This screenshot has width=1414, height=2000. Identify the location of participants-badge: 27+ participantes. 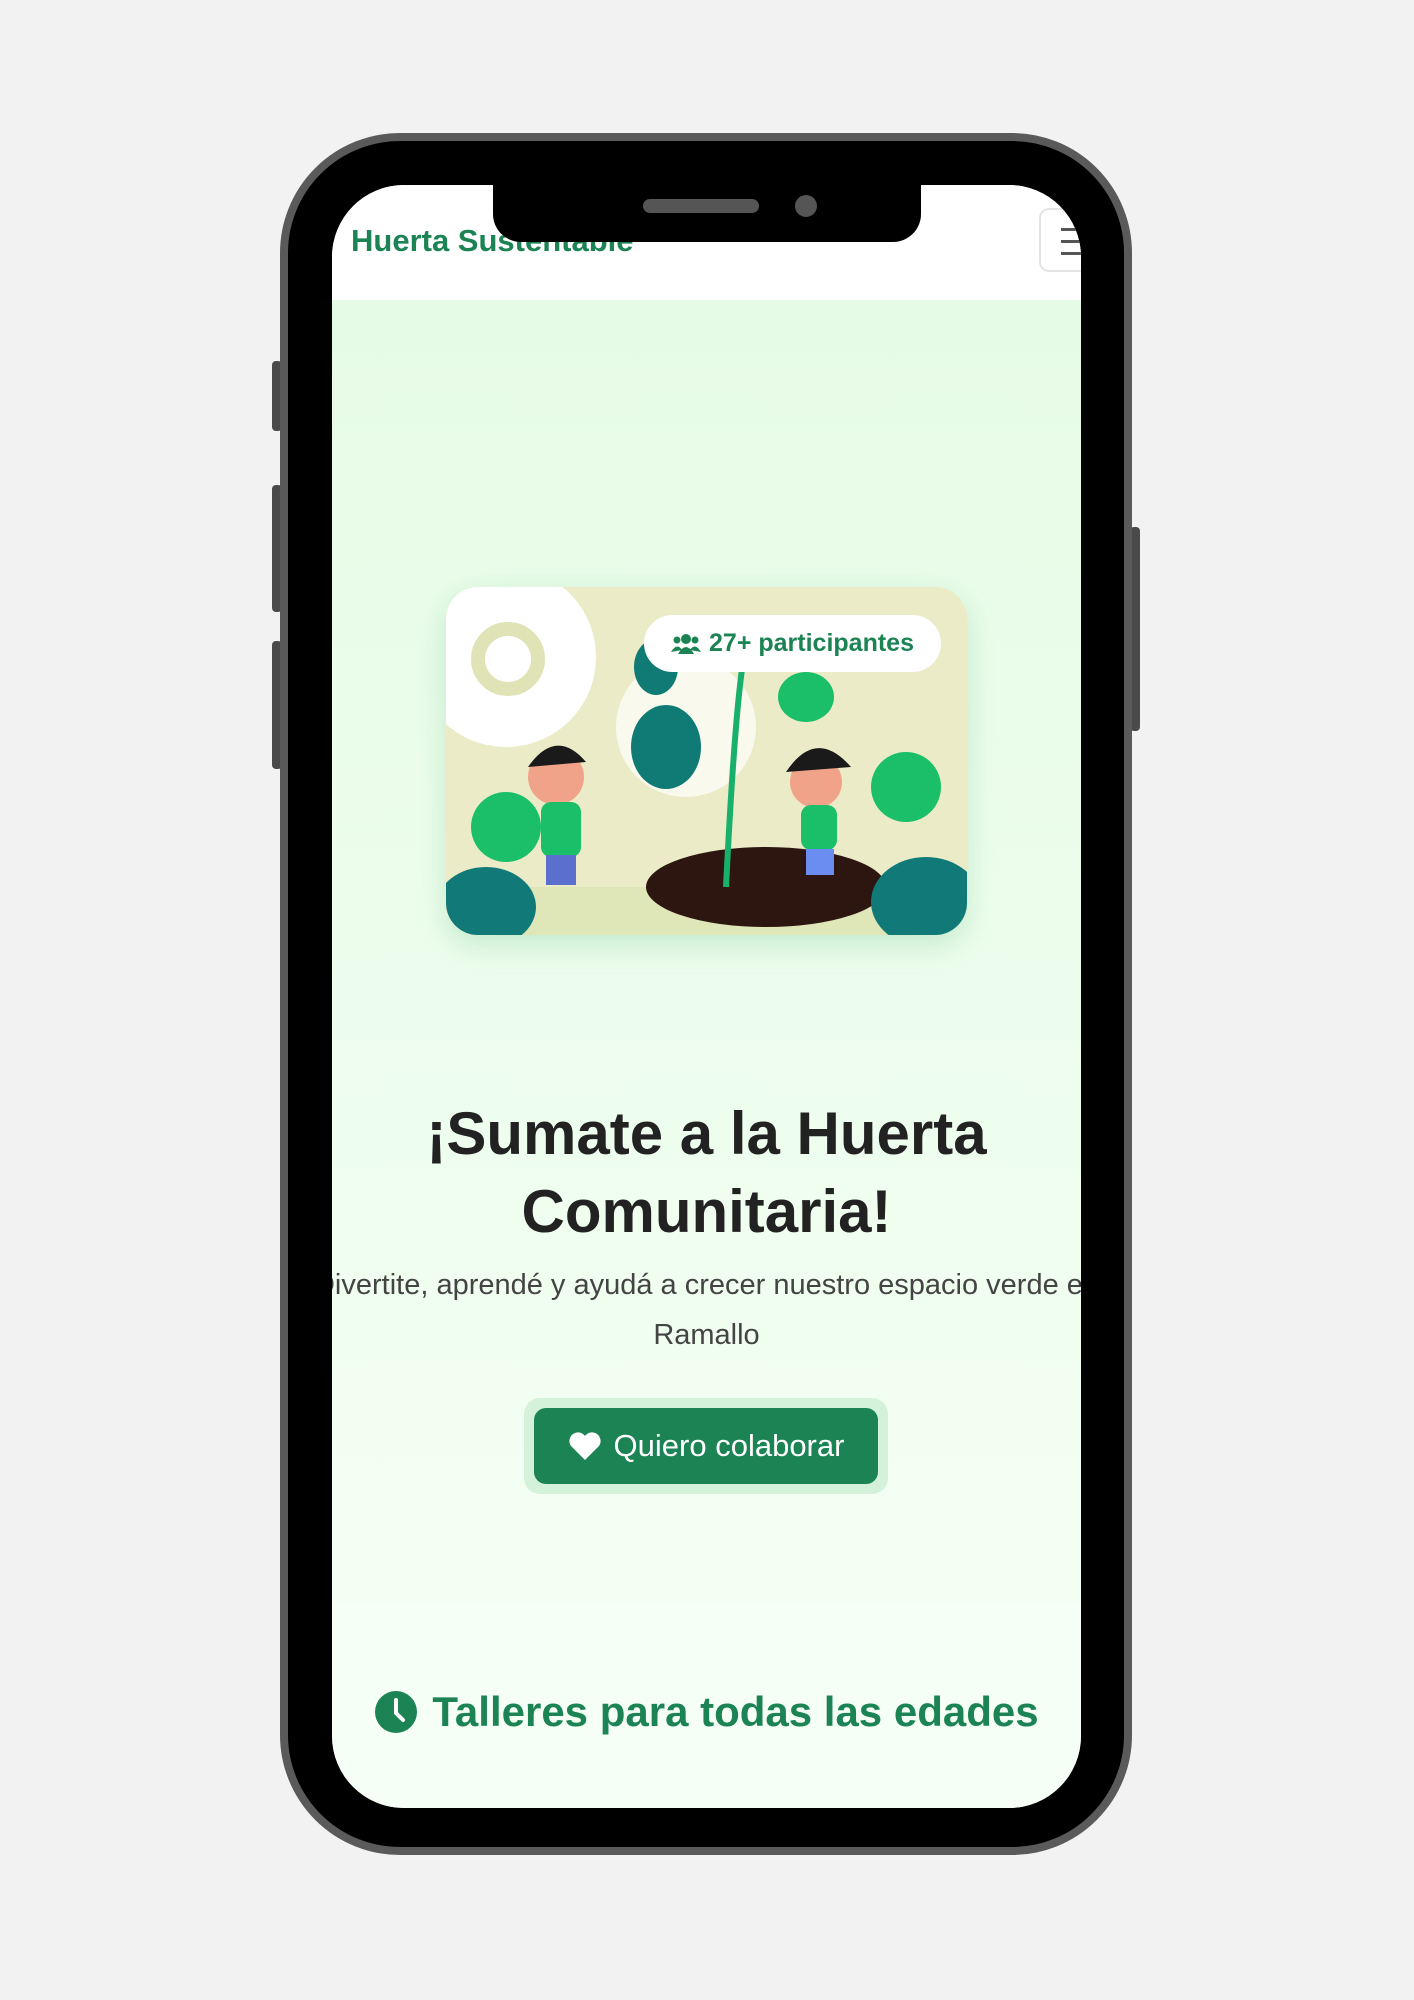
(792, 643).